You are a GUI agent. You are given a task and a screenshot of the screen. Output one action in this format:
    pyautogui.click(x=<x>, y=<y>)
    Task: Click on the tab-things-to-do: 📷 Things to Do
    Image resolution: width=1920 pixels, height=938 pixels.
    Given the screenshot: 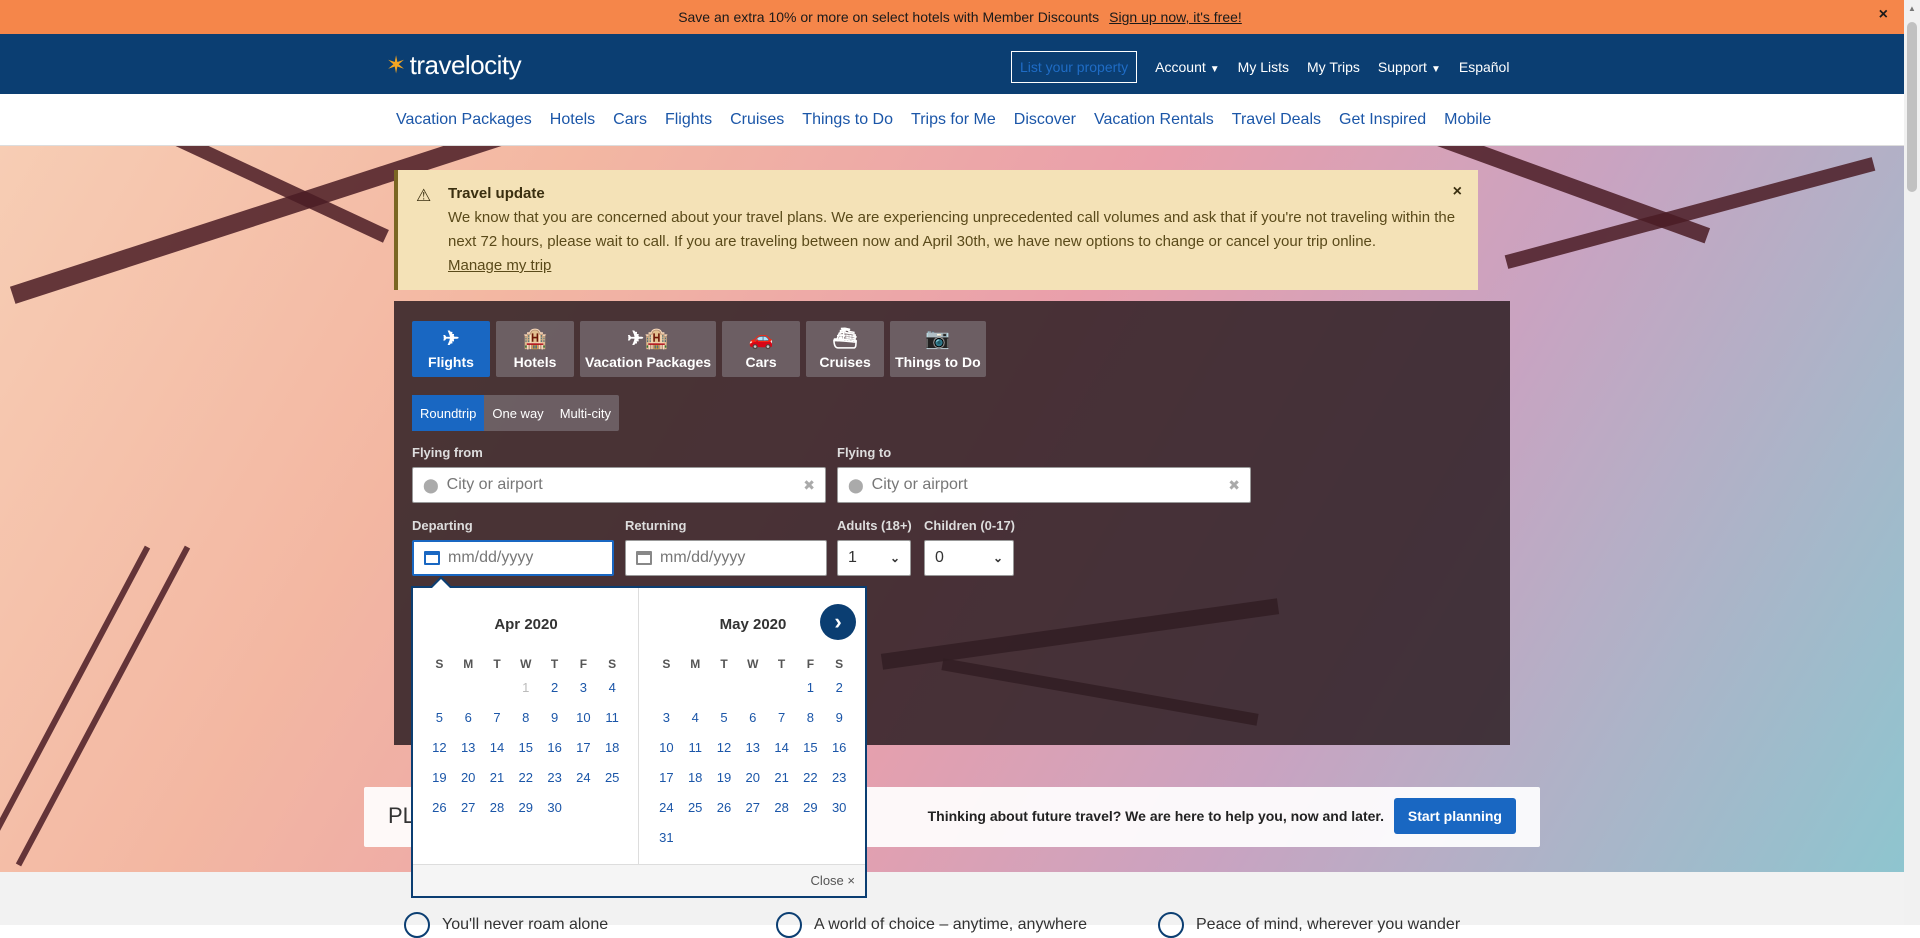 What is the action you would take?
    pyautogui.click(x=938, y=349)
    